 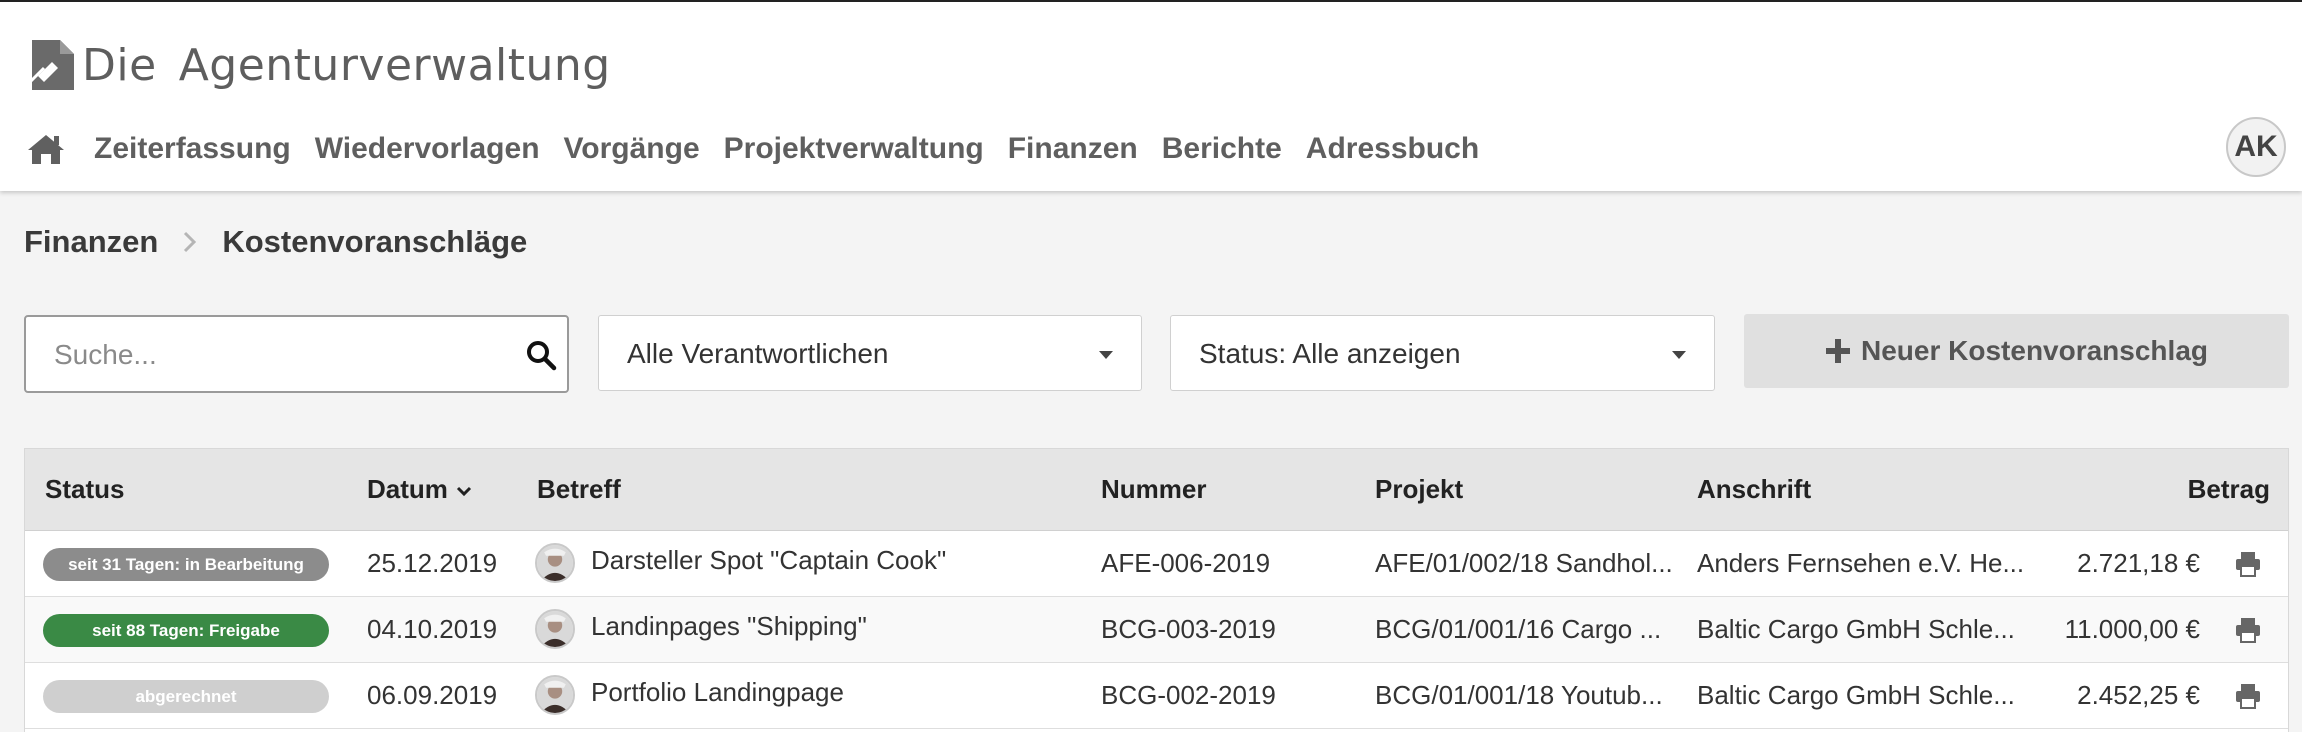 I want to click on search-input, so click(x=274, y=355).